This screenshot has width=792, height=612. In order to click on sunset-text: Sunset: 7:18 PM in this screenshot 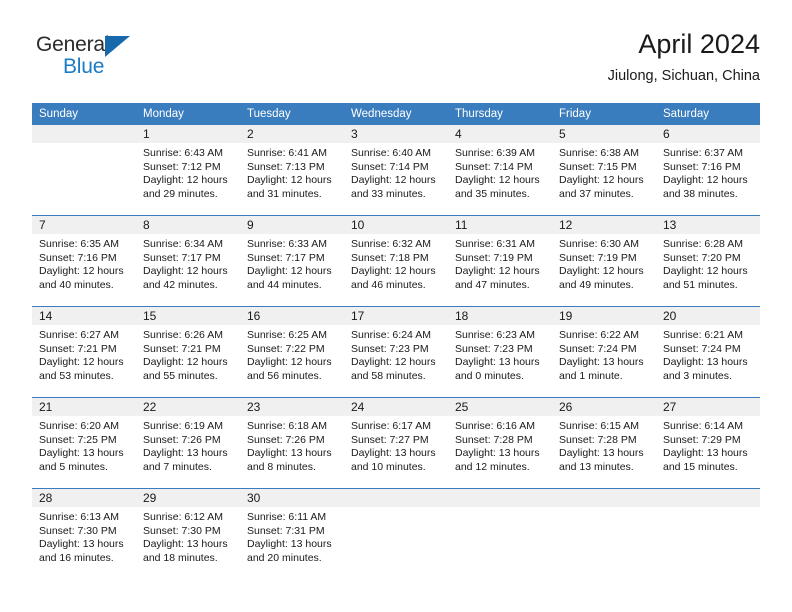, I will do `click(390, 257)`.